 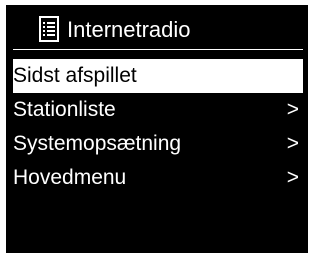 I want to click on menu-item-systemopsaetning: Systemopsætning >, so click(x=158, y=144).